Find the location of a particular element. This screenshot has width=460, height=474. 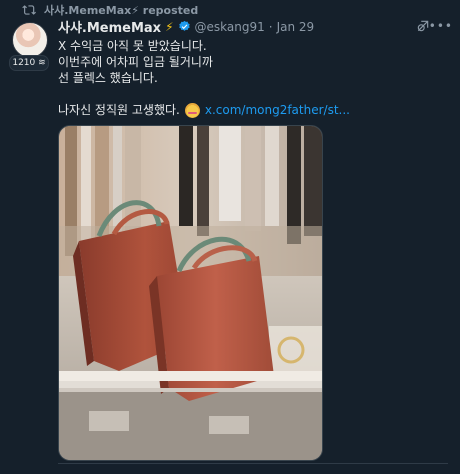

smiling-face-with-hearts-icon is located at coordinates (192, 110).